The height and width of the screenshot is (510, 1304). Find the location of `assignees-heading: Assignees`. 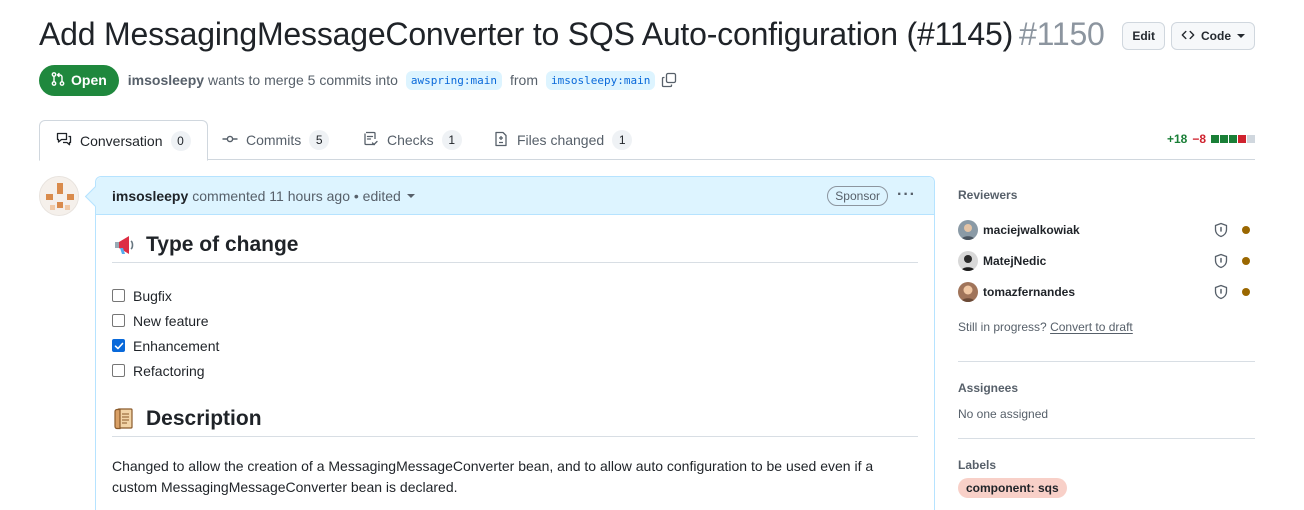

assignees-heading: Assignees is located at coordinates (1106, 394).